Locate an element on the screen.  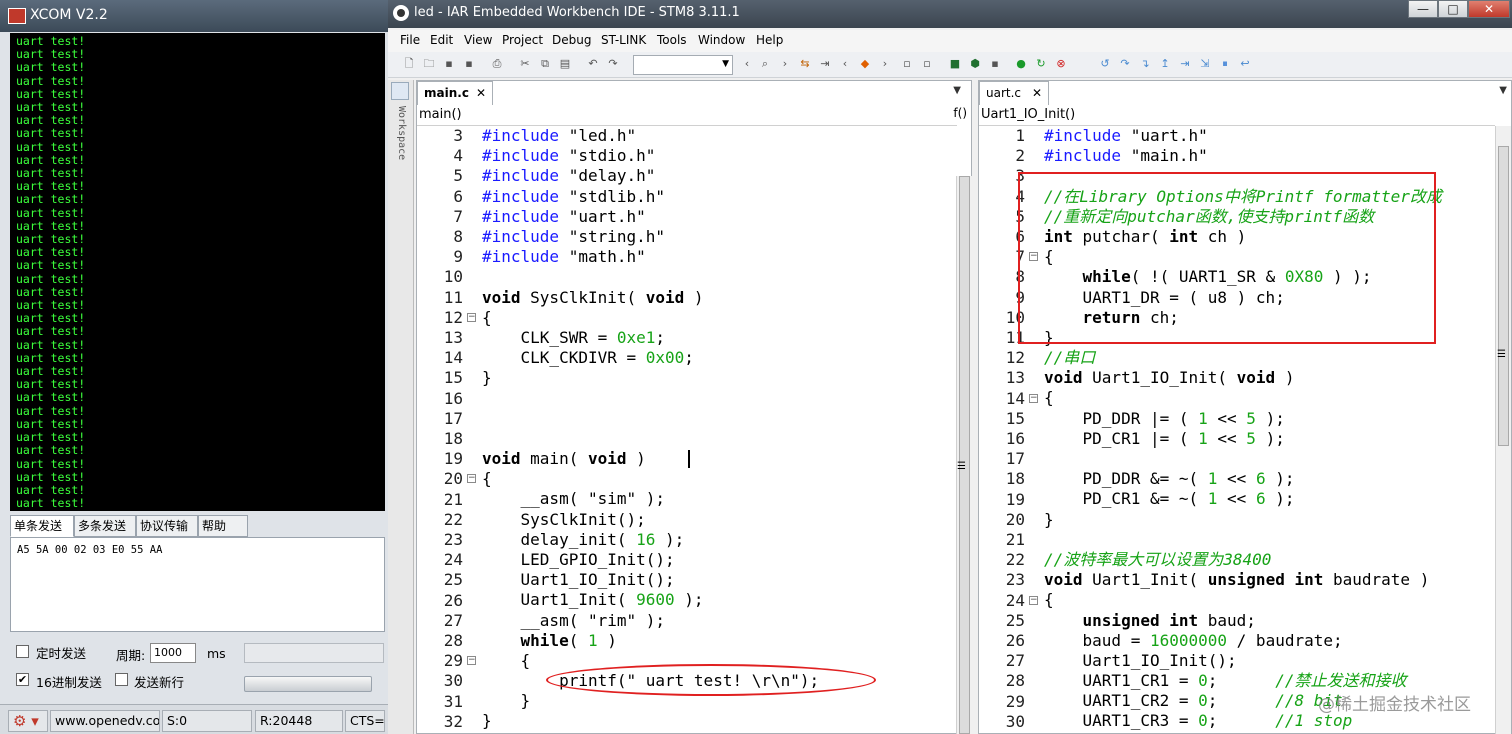
step-into-icon: ↴ is located at coordinates (1145, 64).